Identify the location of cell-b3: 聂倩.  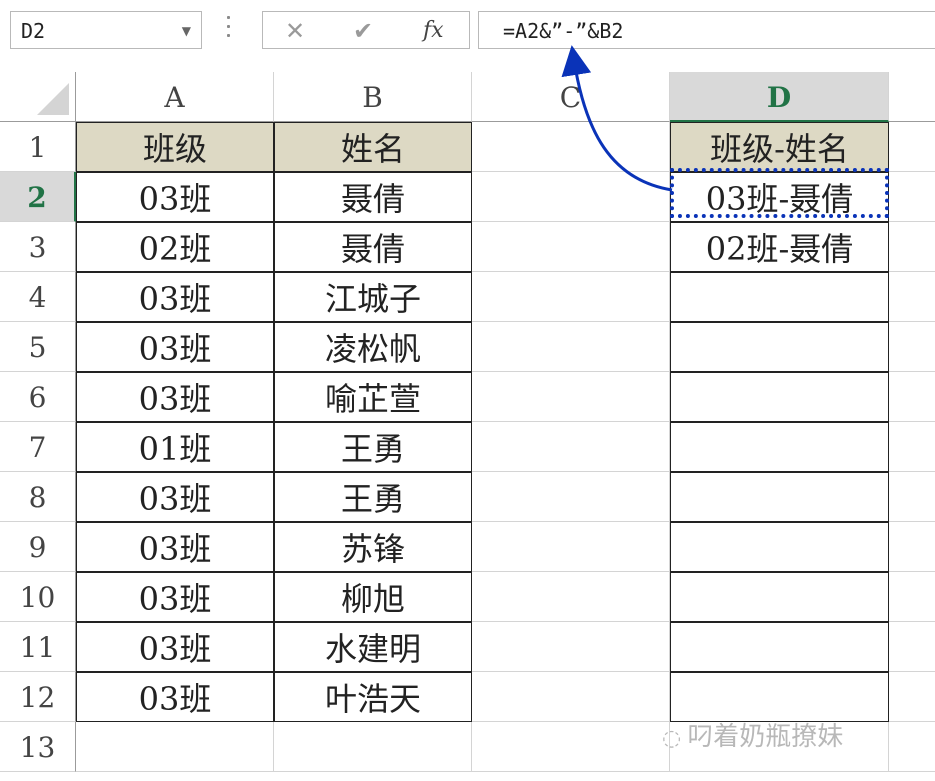
(373, 247).